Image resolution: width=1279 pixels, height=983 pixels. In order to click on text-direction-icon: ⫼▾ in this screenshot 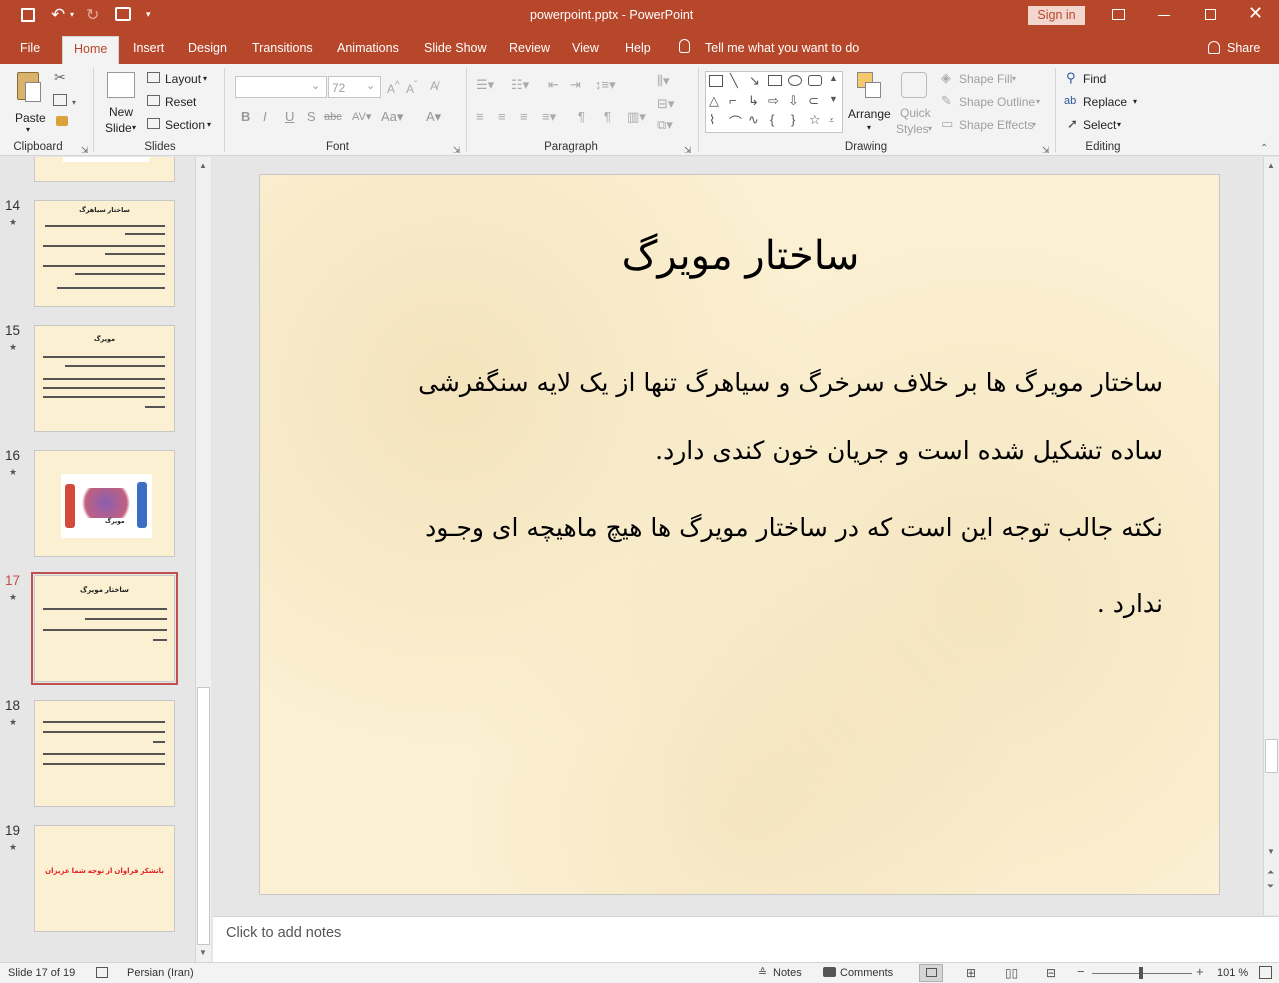, I will do `click(663, 81)`.